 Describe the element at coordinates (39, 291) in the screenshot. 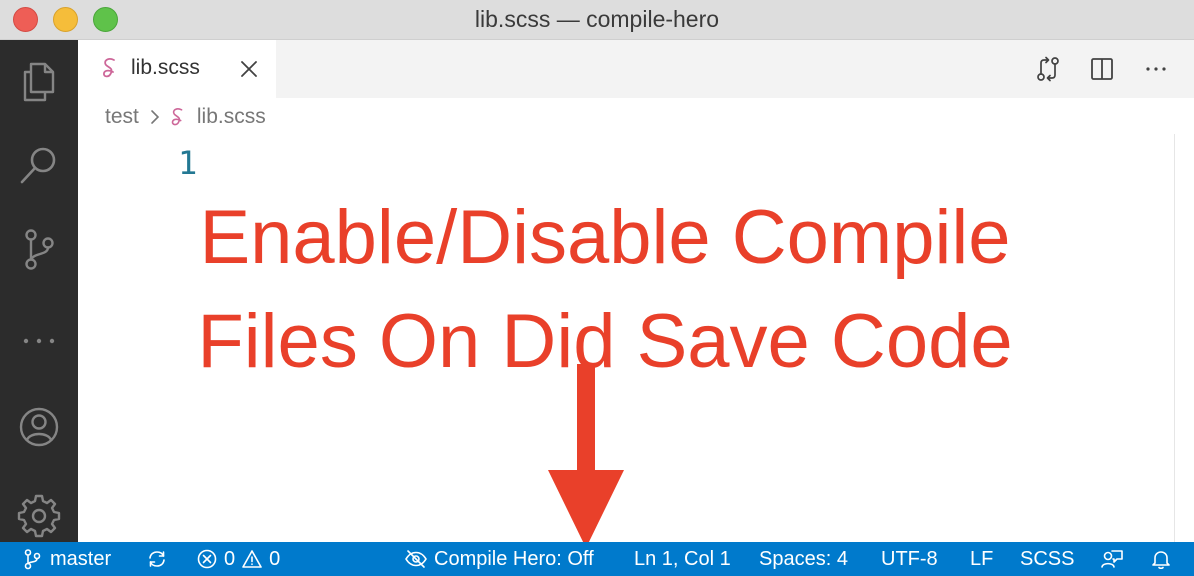

I see `activity-bar` at that location.